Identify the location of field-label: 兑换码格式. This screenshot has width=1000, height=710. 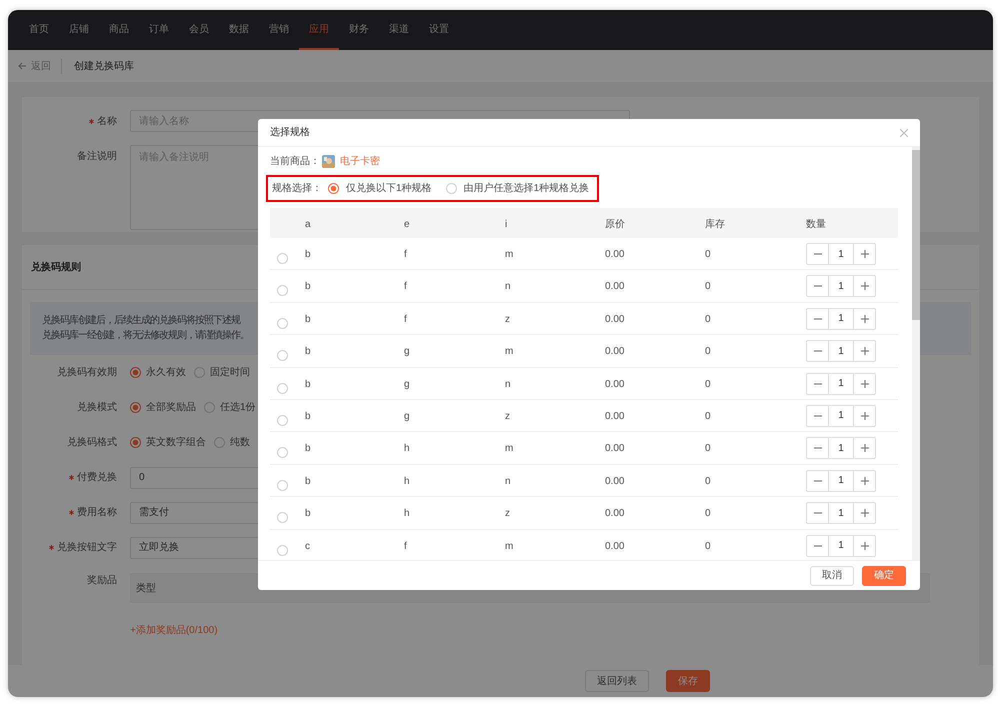
(92, 443).